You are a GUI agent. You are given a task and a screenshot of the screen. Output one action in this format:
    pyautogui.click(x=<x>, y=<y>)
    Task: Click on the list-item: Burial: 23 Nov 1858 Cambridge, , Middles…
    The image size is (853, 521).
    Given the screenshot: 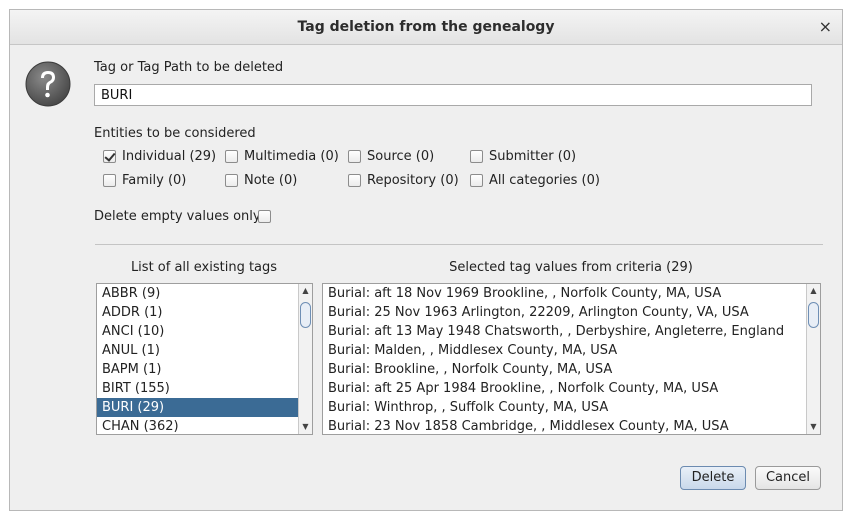 What is the action you would take?
    pyautogui.click(x=571, y=425)
    